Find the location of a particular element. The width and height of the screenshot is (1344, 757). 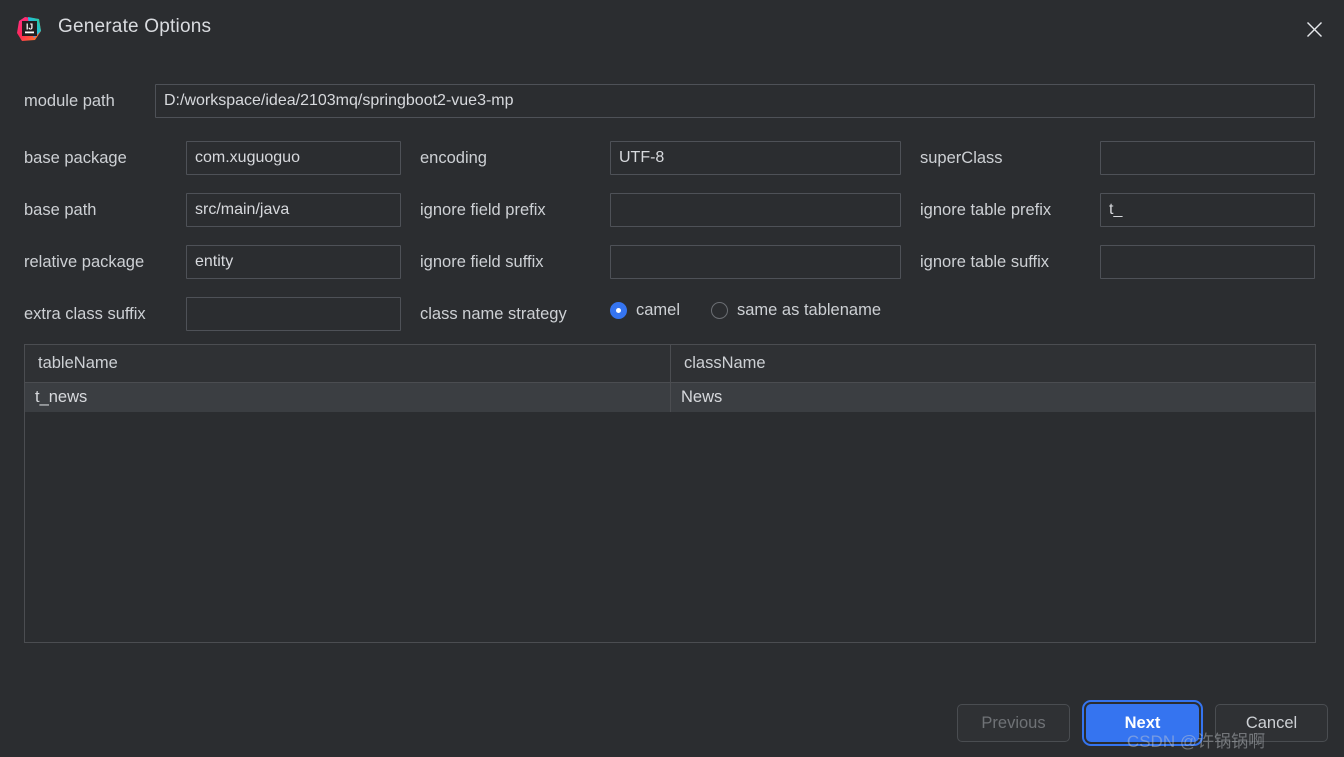

table-header: tableName className is located at coordinates (670, 364).